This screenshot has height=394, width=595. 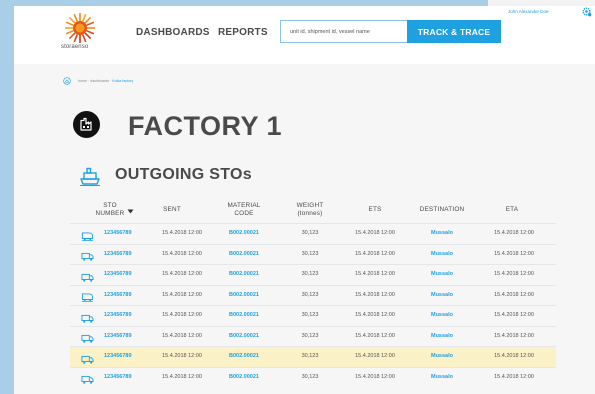 What do you see at coordinates (130, 211) in the screenshot?
I see `sort-descending-icon` at bounding box center [130, 211].